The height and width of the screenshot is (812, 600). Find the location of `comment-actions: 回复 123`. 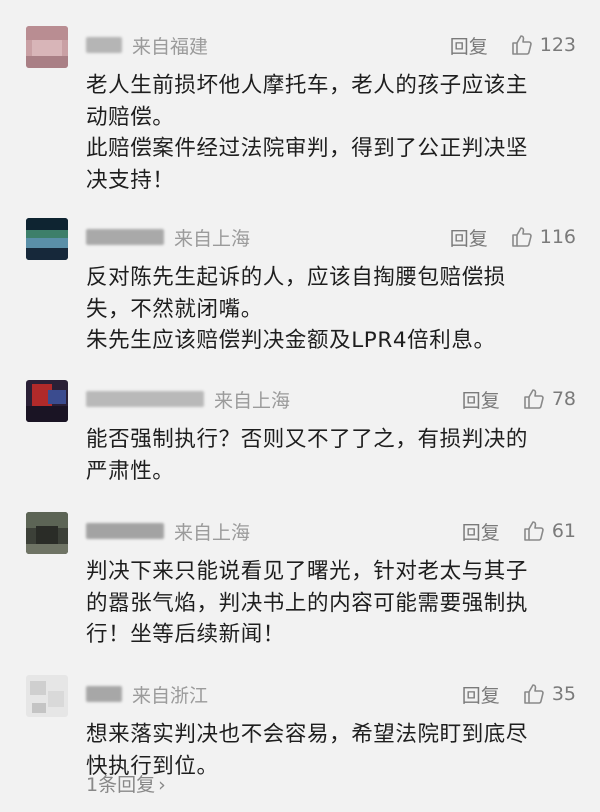

comment-actions: 回复 123 is located at coordinates (513, 45).